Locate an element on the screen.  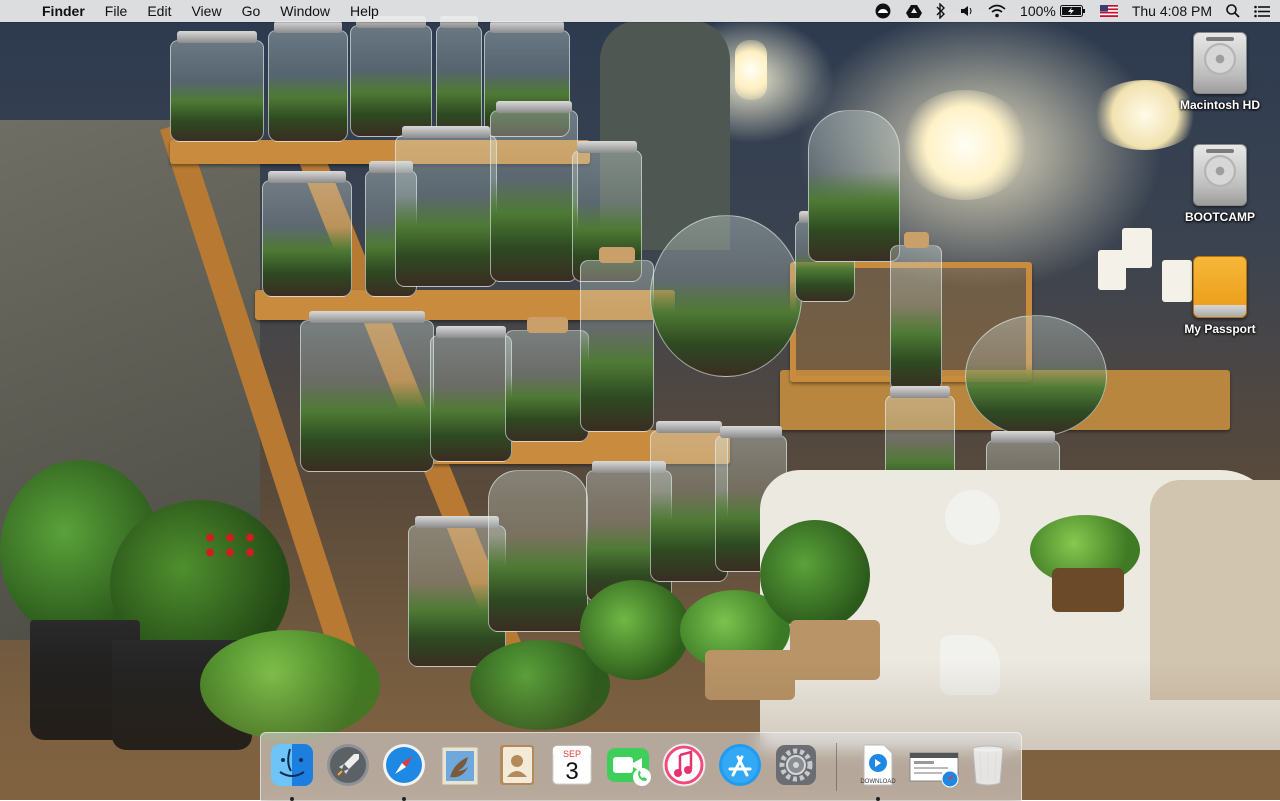
mail-icon is located at coordinates (460, 766).